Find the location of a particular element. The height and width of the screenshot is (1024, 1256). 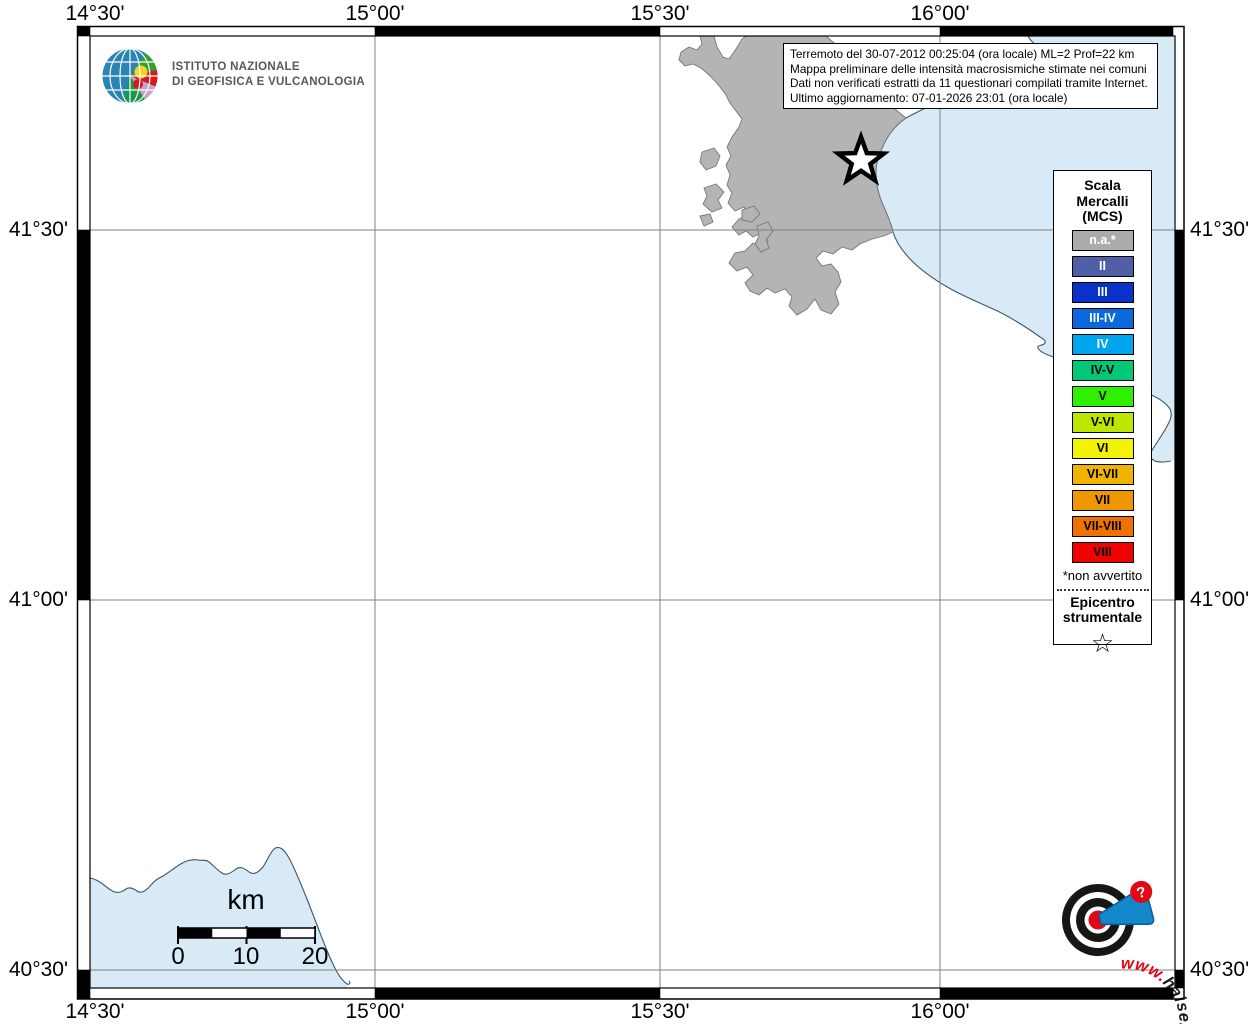

mcs-level-VI: VI is located at coordinates (1102, 448).